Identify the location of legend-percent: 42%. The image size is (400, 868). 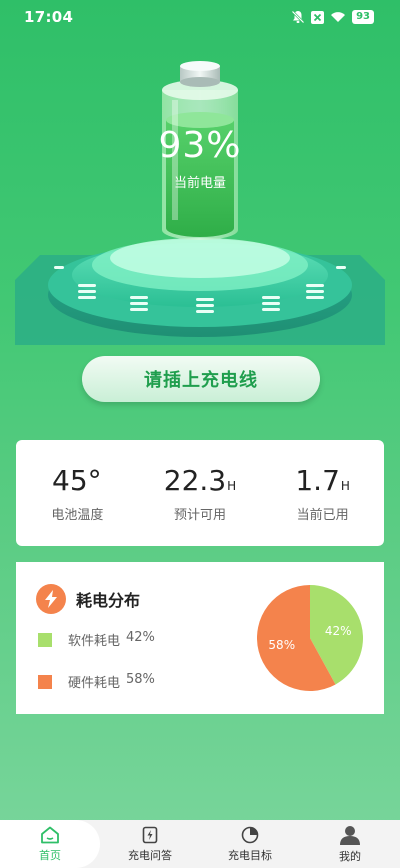
(140, 637).